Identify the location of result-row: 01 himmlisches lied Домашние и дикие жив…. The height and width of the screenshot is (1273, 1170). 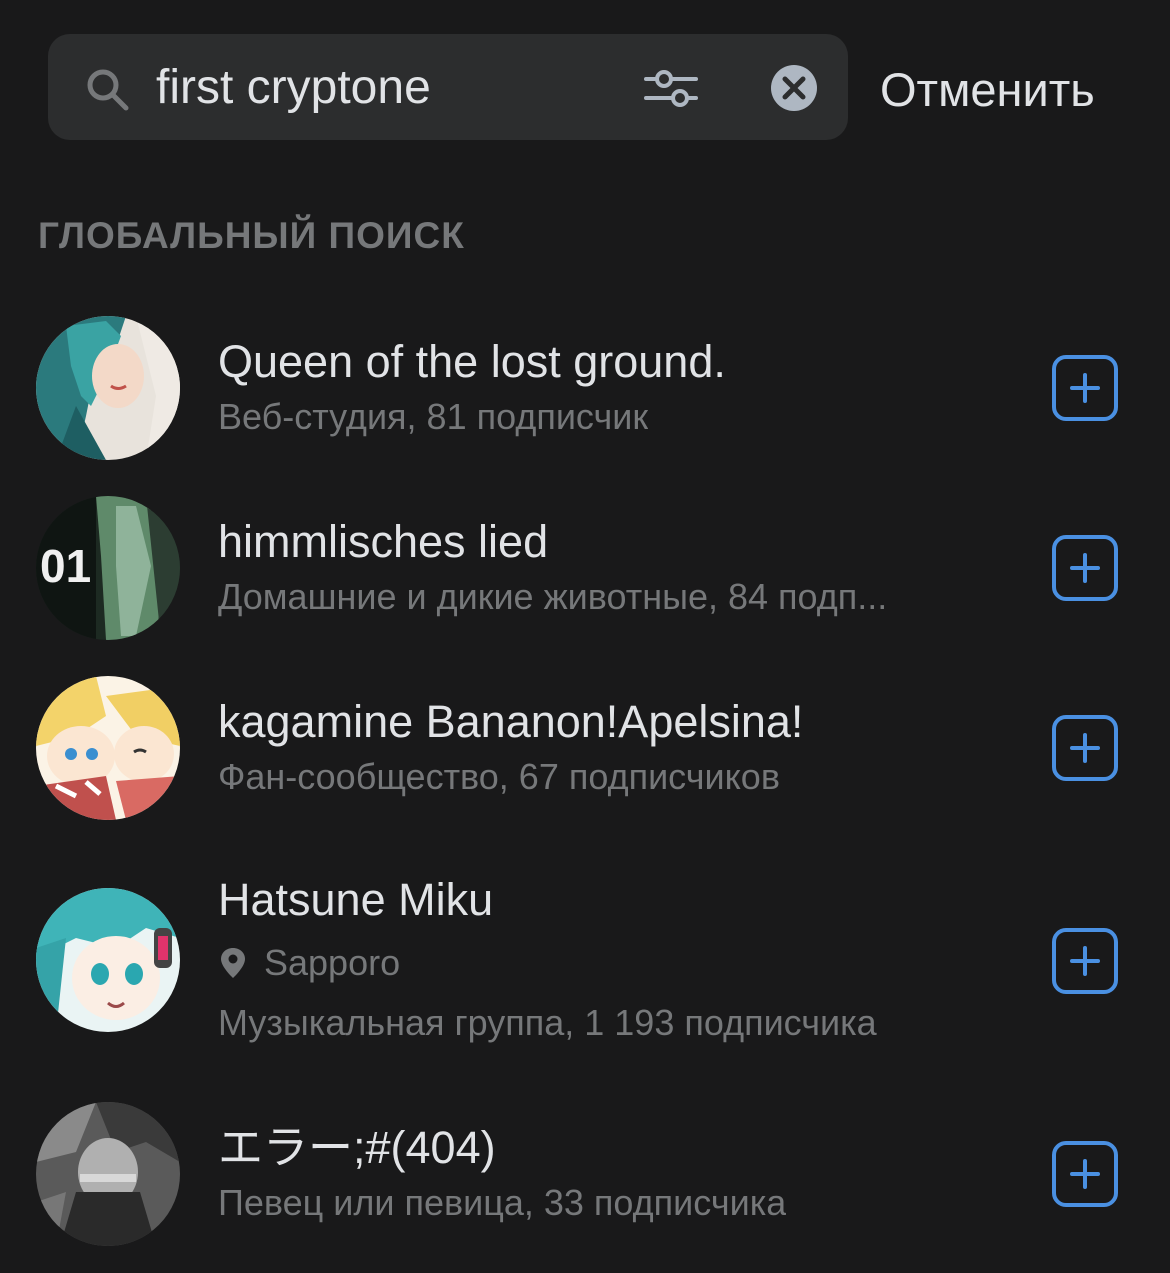
(585, 570).